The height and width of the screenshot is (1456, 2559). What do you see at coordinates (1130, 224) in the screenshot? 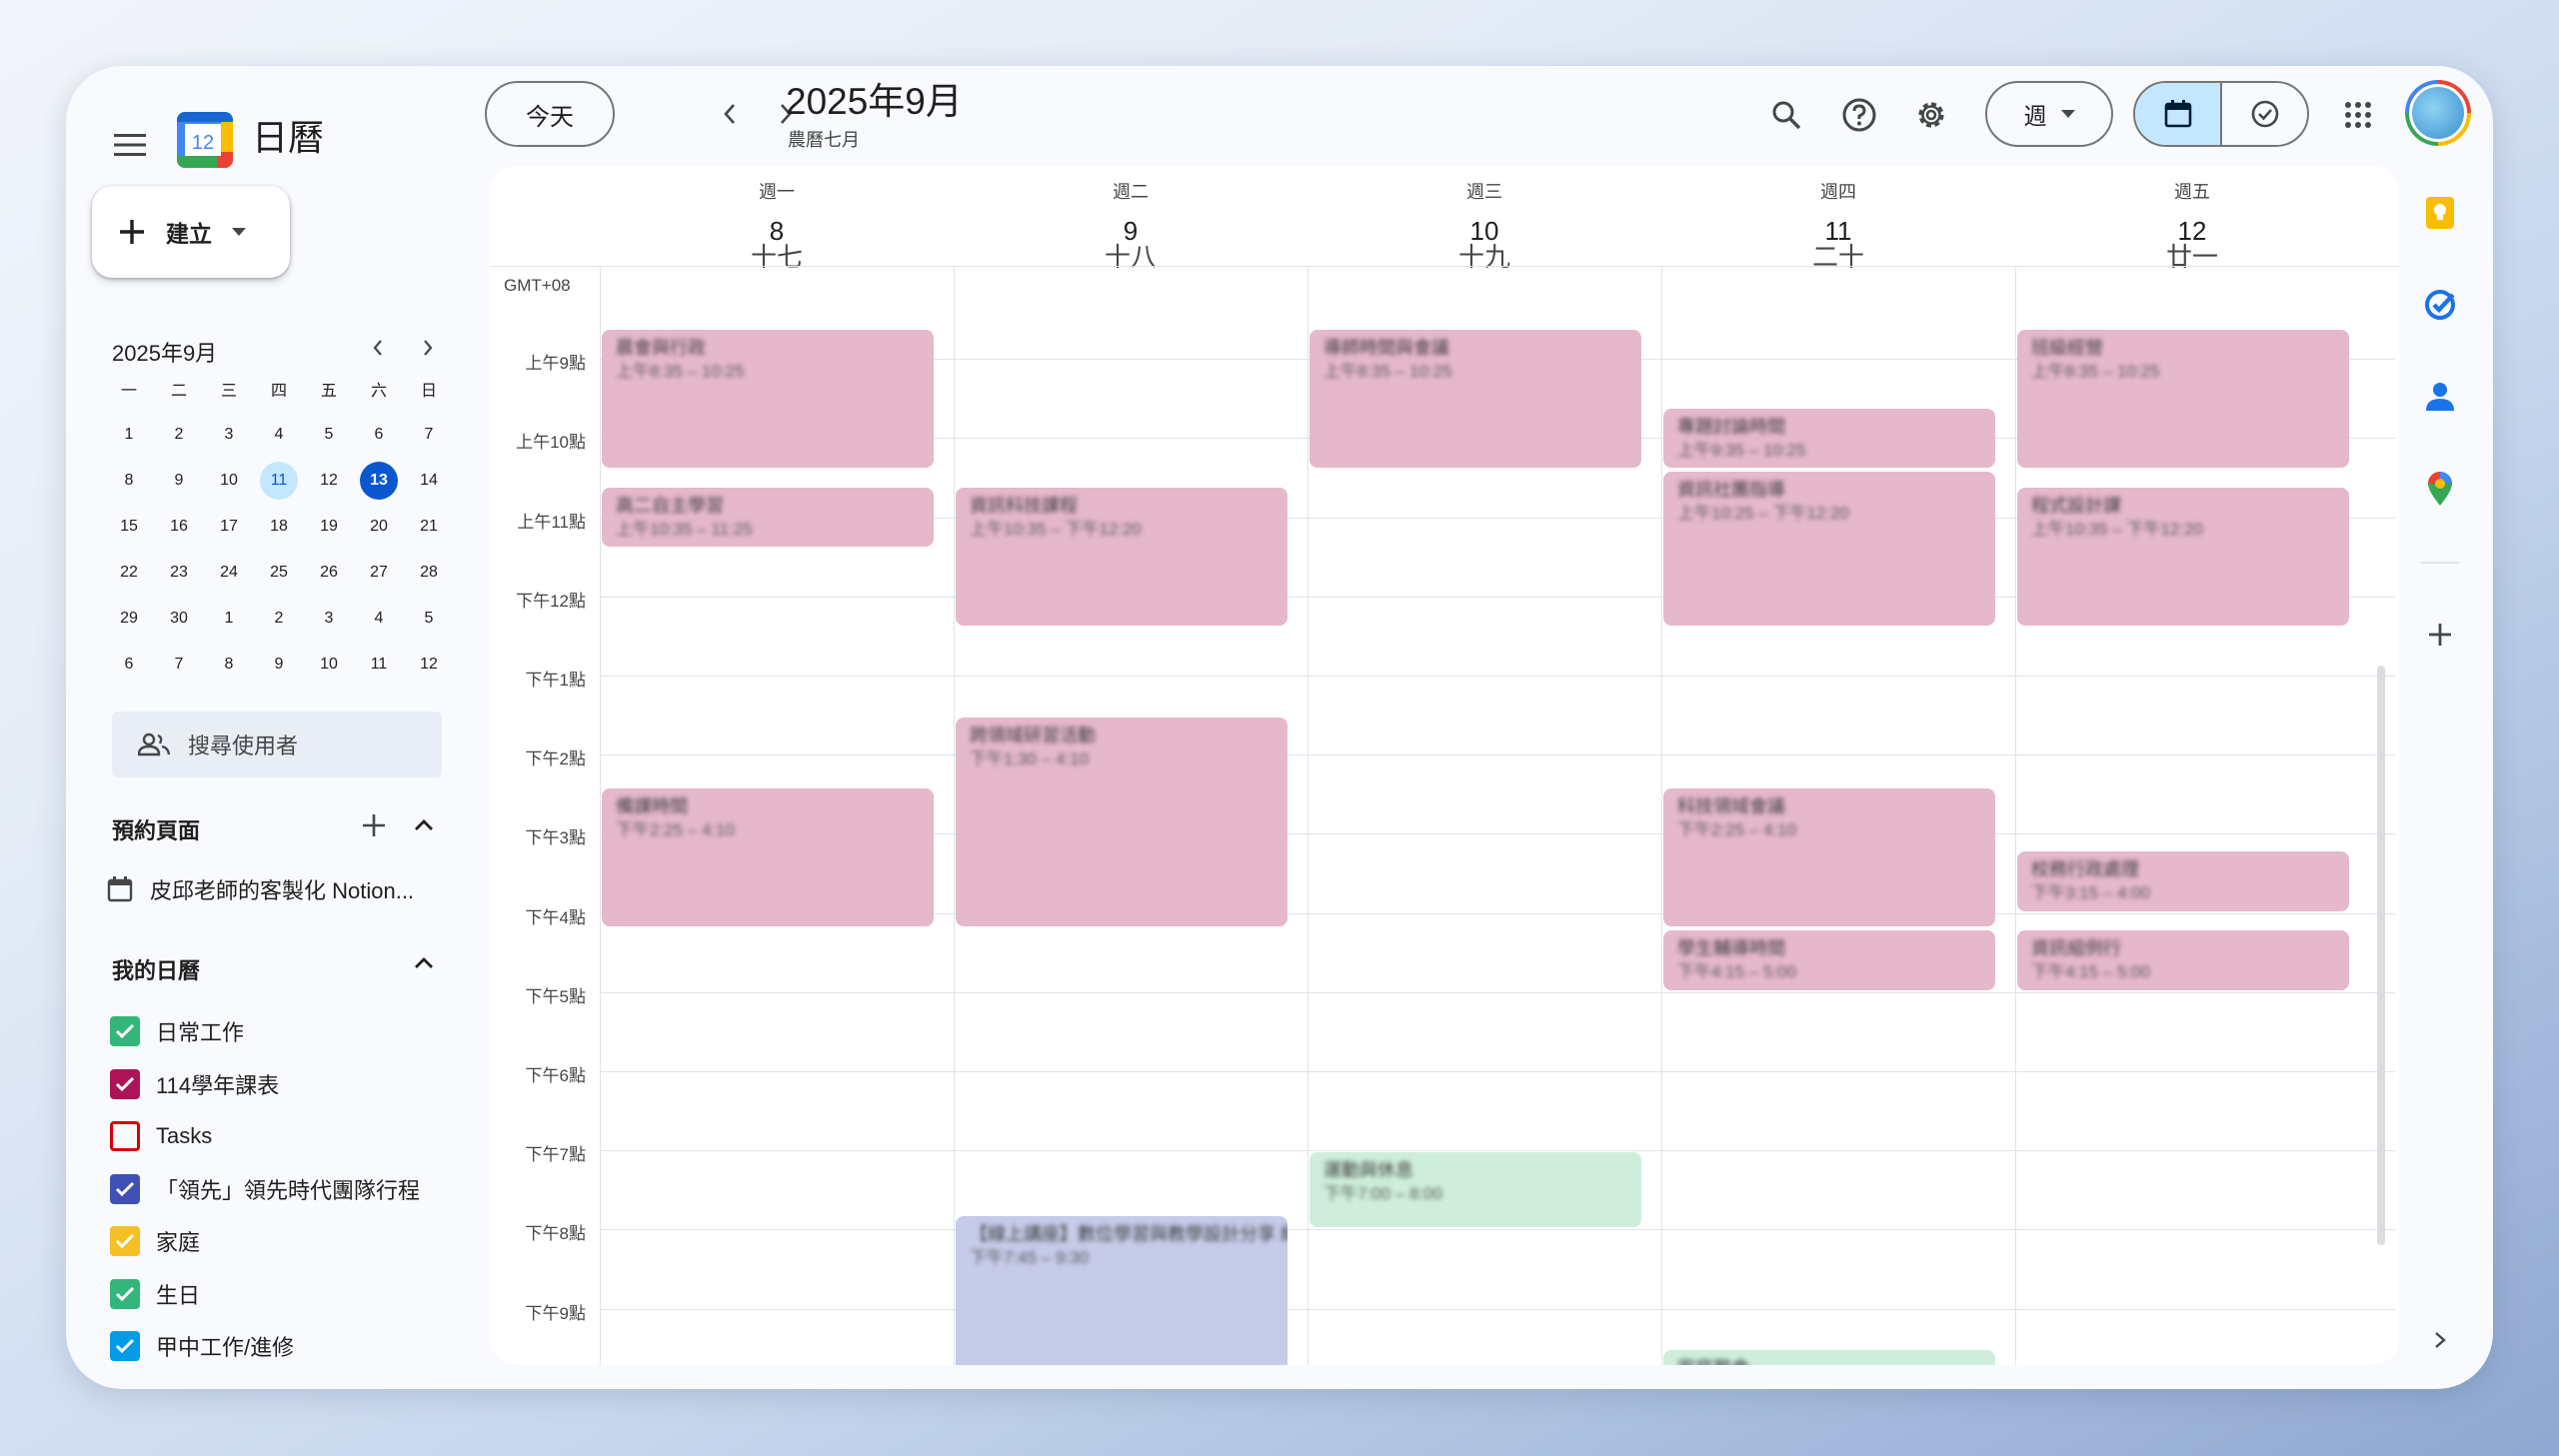
I see `day-header: 週二 9 十八` at bounding box center [1130, 224].